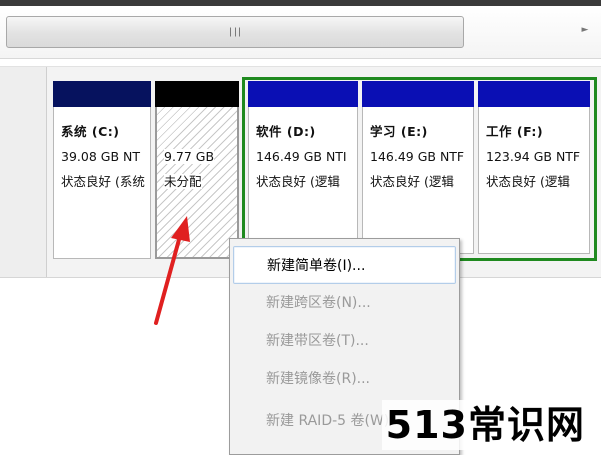 The image size is (601, 455). Describe the element at coordinates (102, 94) in the screenshot. I see `partition-c-header` at that location.